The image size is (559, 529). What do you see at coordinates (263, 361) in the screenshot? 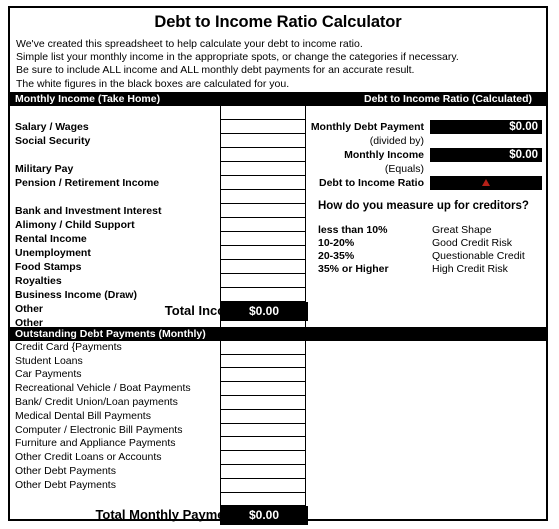
I see `debt-input-student-loans` at bounding box center [263, 361].